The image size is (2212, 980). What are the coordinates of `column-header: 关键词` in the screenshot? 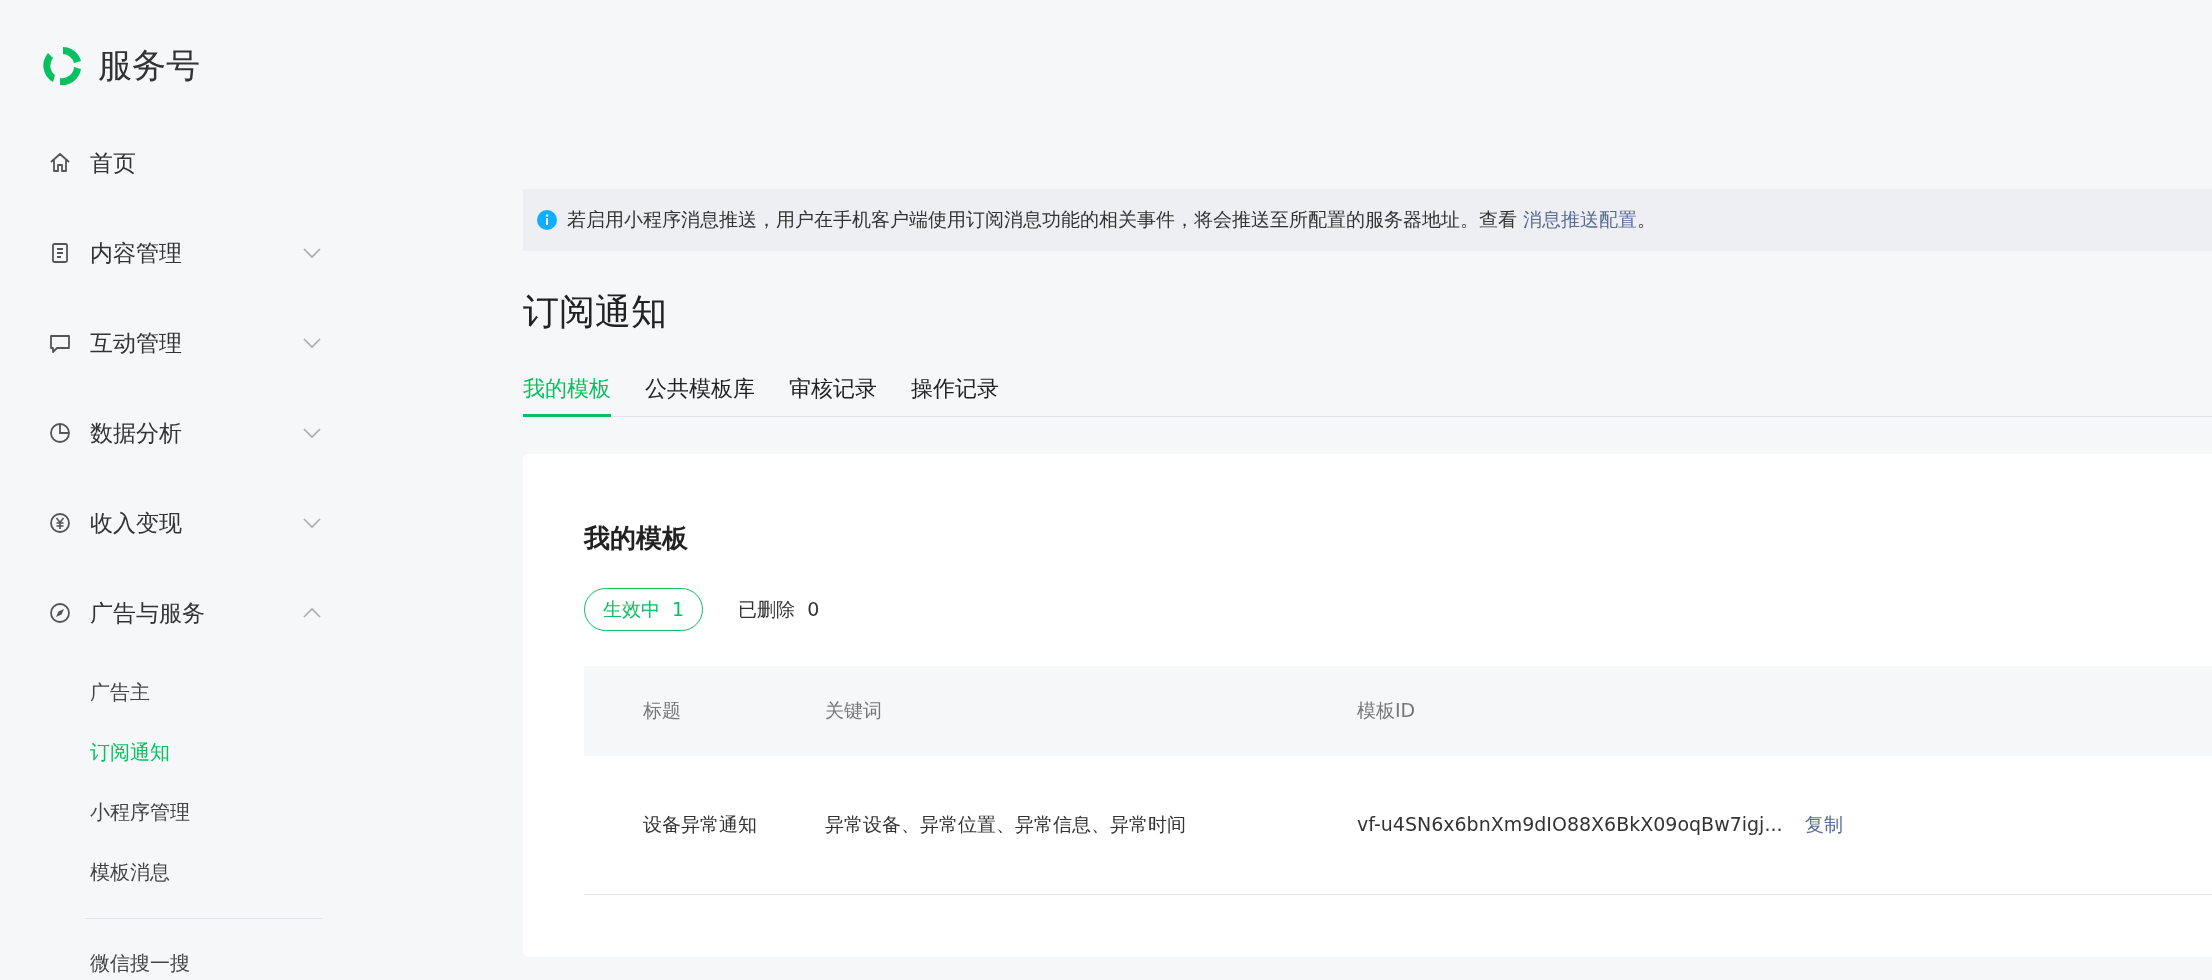 It's located at (853, 710).